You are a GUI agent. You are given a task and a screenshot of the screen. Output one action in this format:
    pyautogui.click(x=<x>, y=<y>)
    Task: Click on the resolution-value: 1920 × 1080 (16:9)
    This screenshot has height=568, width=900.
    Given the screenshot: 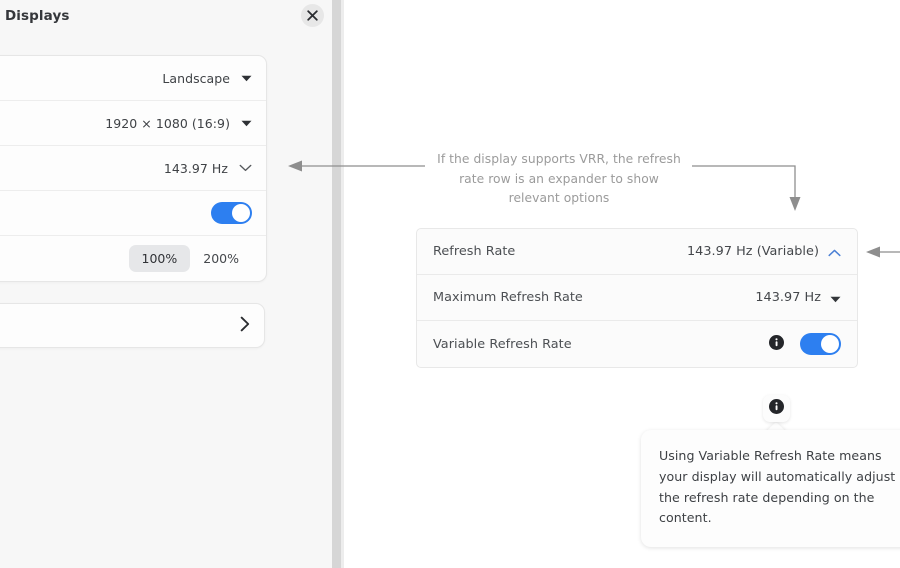 What is the action you would take?
    pyautogui.click(x=167, y=123)
    